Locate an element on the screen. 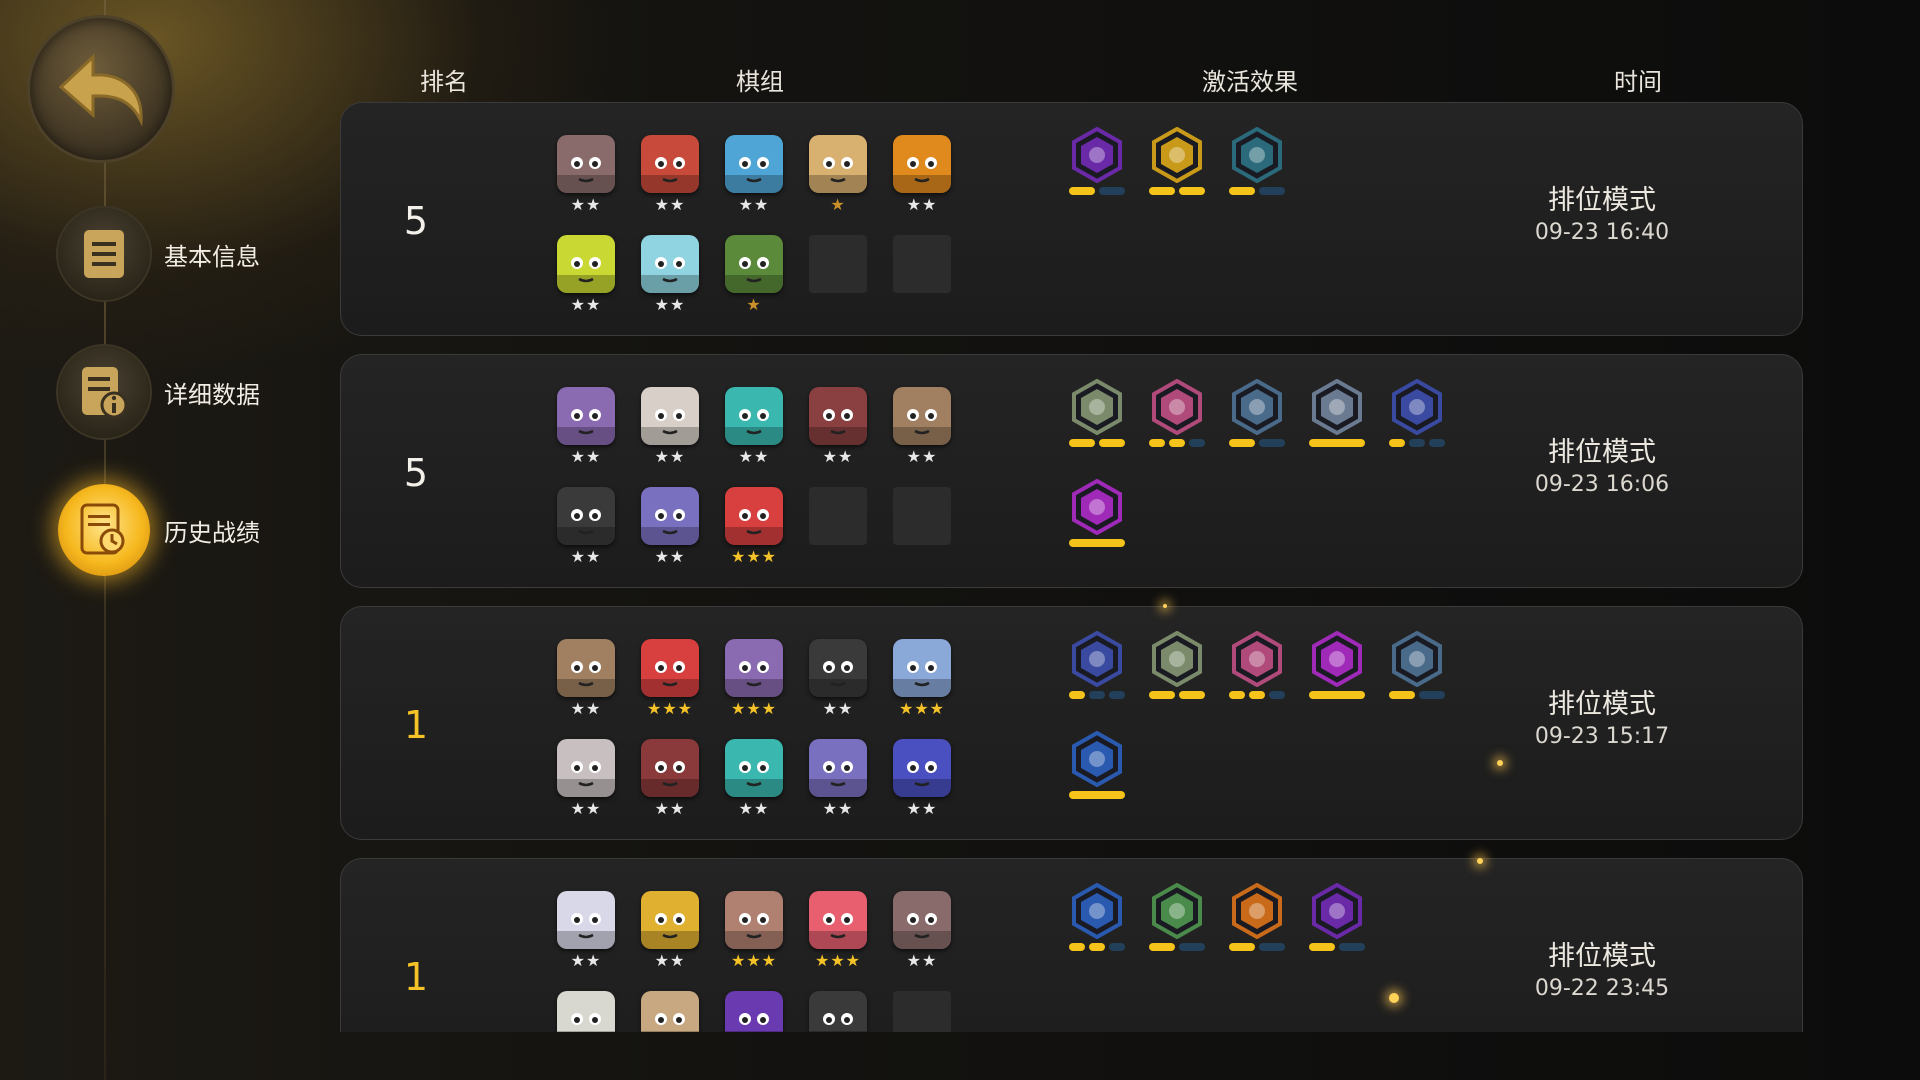 The height and width of the screenshot is (1080, 1920). match-record: 1 ★★ ★★ ★★★ ★★★ ★★ 排位模式 09-22 23:45 is located at coordinates (1071, 945).